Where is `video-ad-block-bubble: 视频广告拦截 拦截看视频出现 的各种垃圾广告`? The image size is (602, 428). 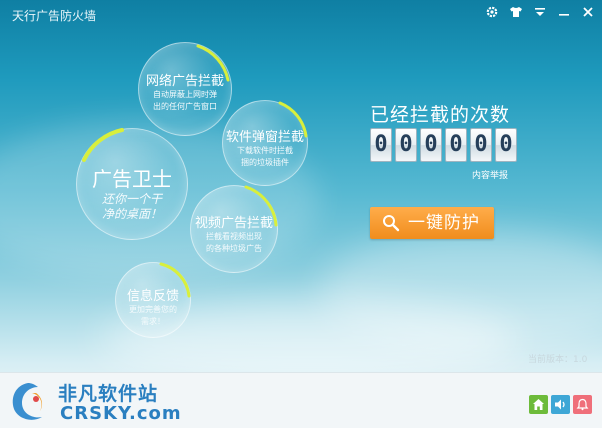
video-ad-block-bubble: 视频广告拦截 拦截看视频出现 的各种垃圾广告 is located at coordinates (234, 229).